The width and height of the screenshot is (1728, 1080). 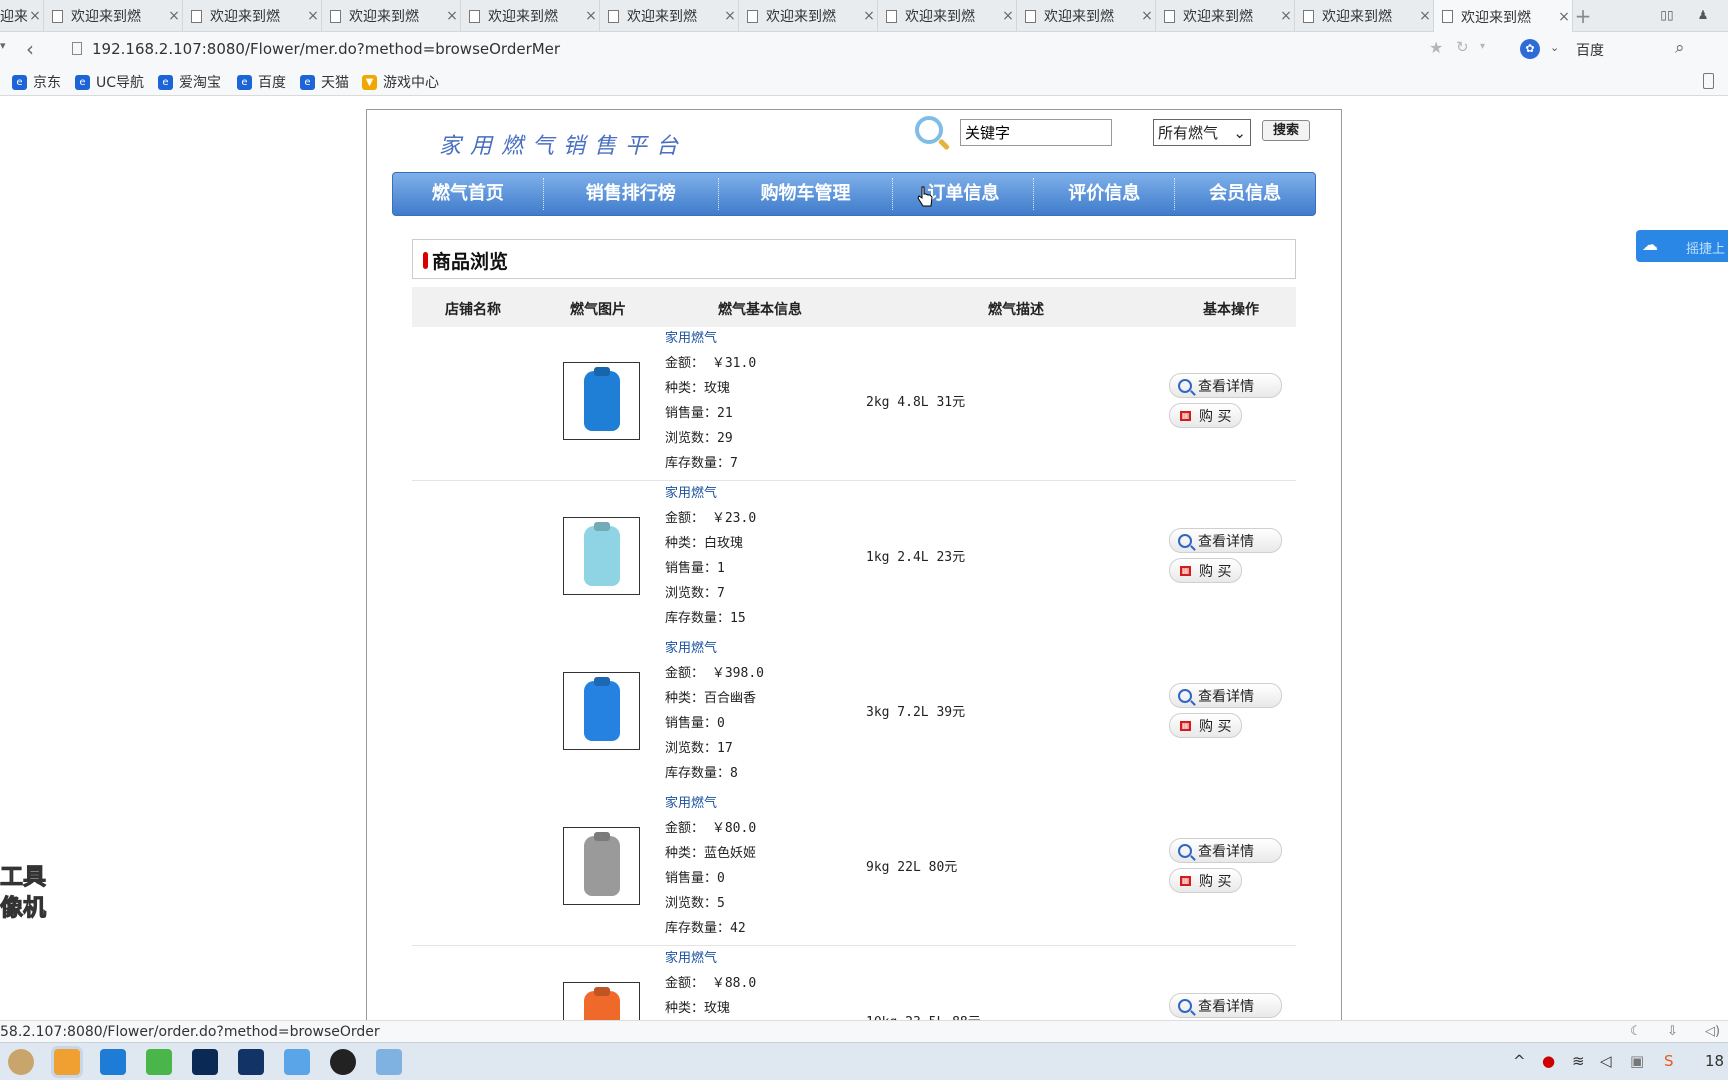 I want to click on stock-value: 15, so click(x=738, y=618).